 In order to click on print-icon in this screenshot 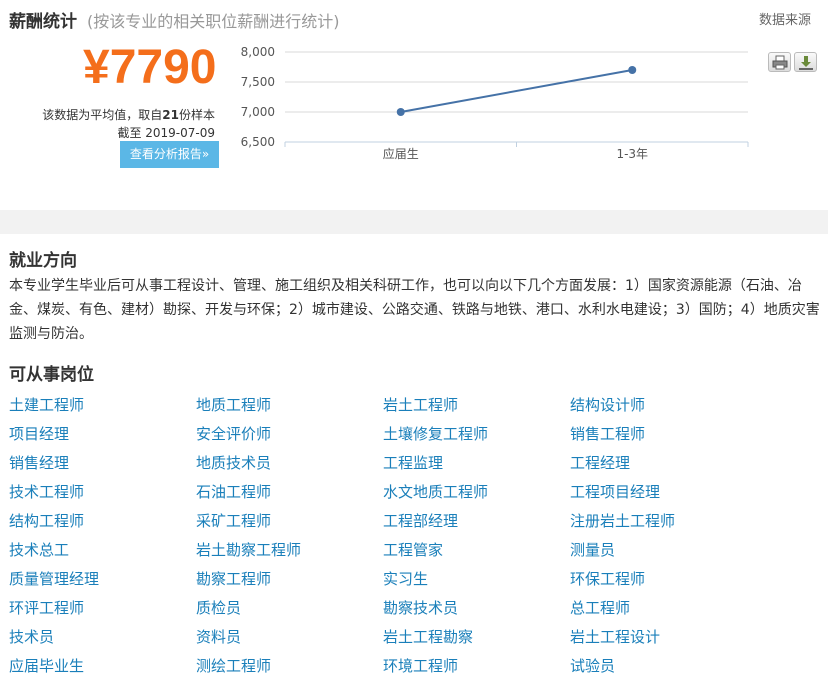, I will do `click(780, 62)`.